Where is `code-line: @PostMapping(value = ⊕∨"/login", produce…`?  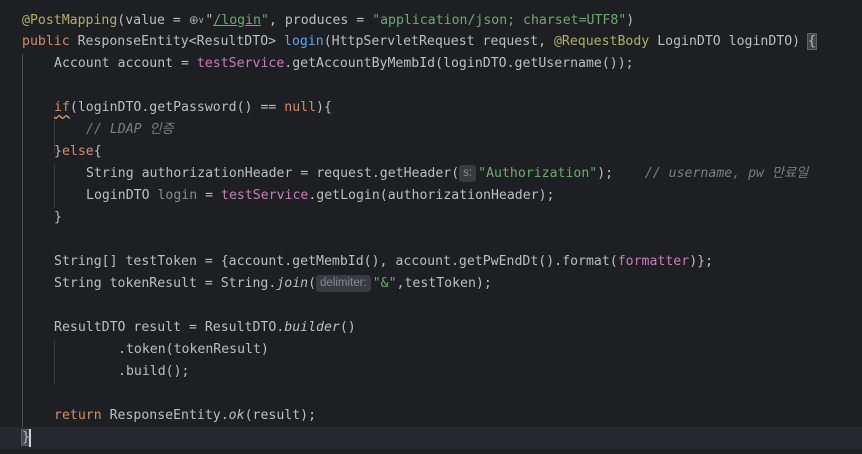 code-line: @PostMapping(value = ⊕∨"/login", produce… is located at coordinates (328, 20).